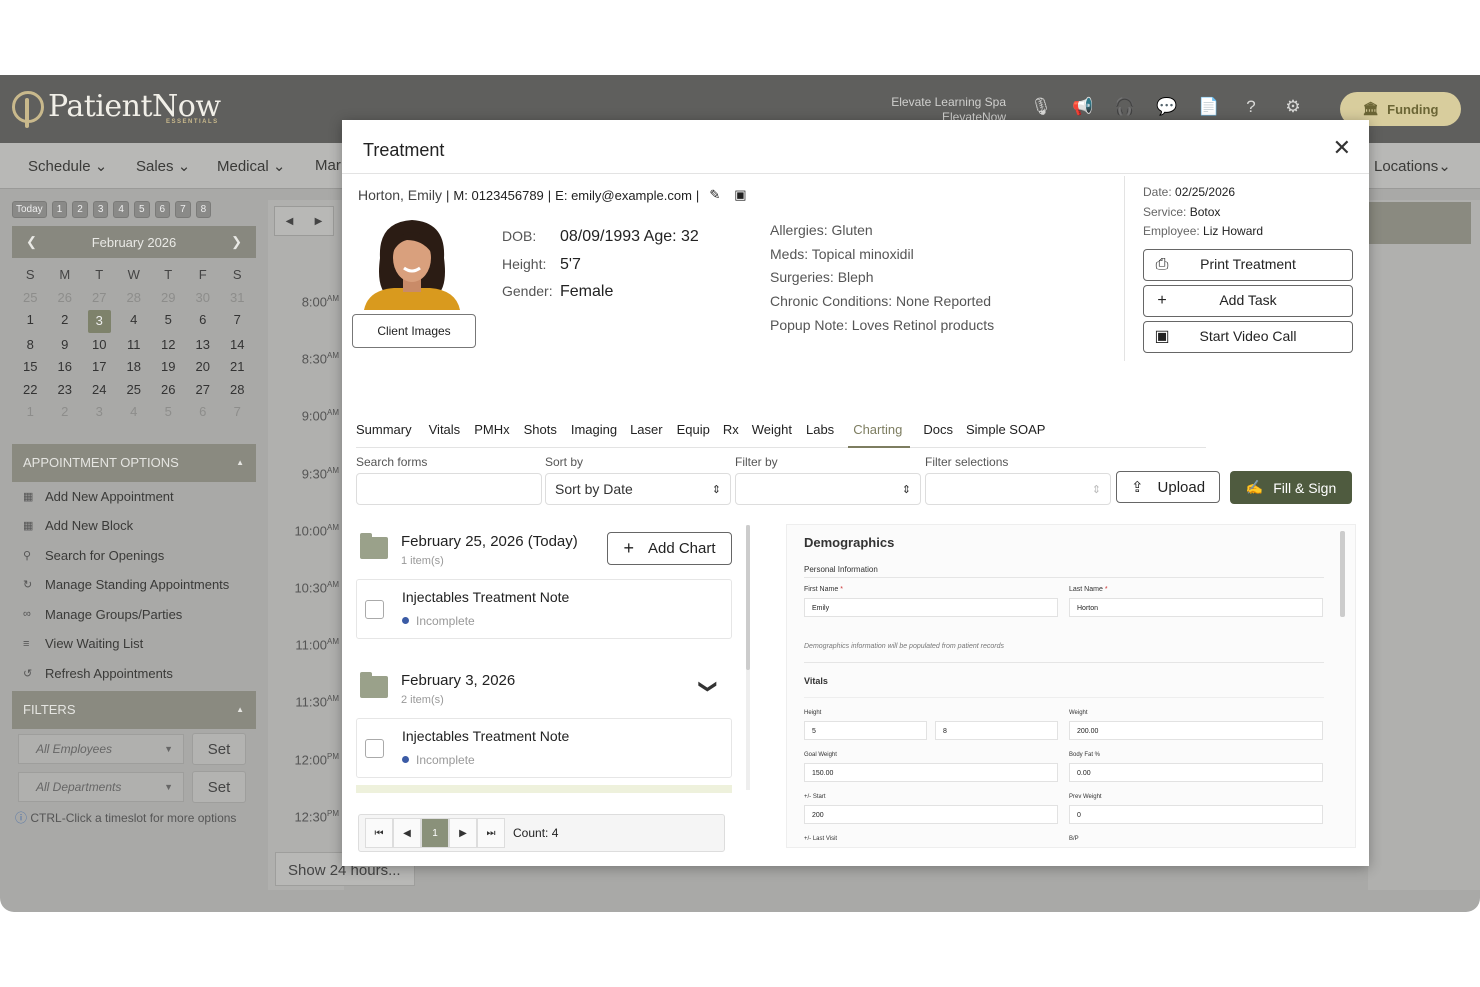 This screenshot has height=987, width=1480. I want to click on help-icon: ?, so click(1251, 107).